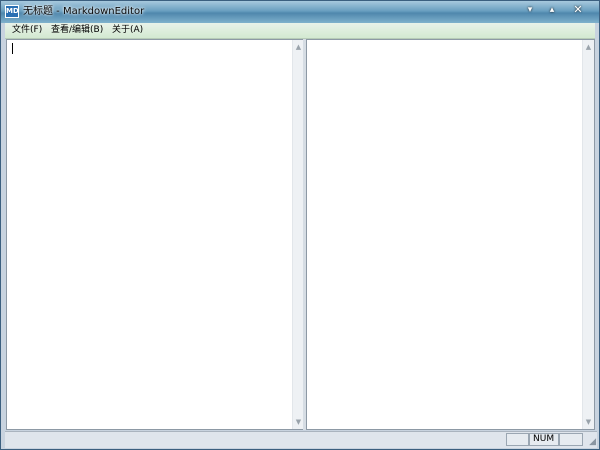  I want to click on status-bar: NUM ◢, so click(301, 439).